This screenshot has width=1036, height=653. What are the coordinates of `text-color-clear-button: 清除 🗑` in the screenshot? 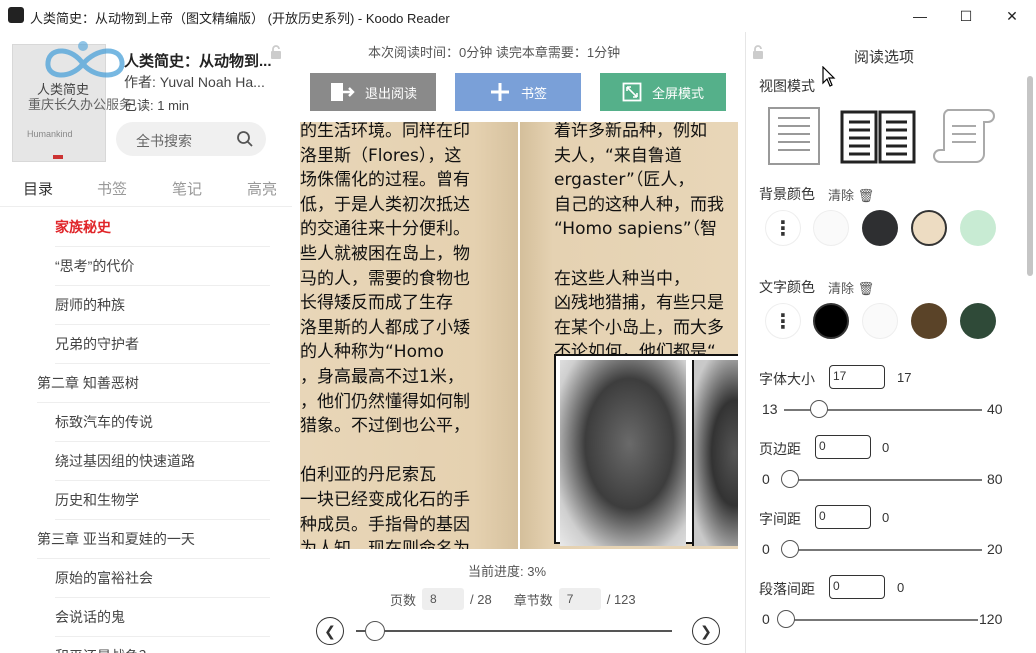 It's located at (851, 287).